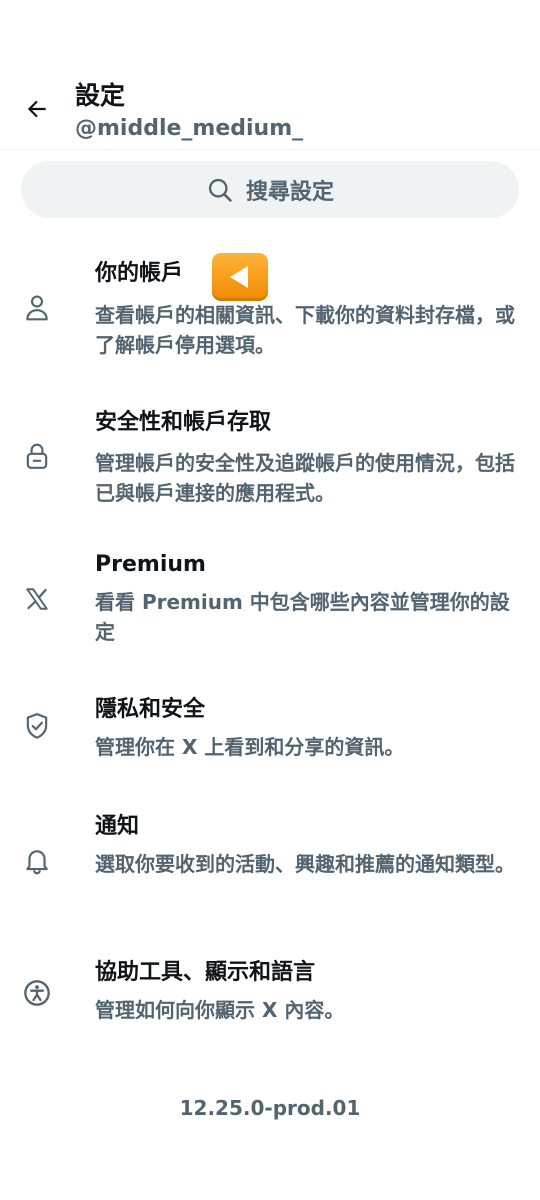 The height and width of the screenshot is (1200, 540). What do you see at coordinates (37, 599) in the screenshot?
I see `x-logo-icon` at bounding box center [37, 599].